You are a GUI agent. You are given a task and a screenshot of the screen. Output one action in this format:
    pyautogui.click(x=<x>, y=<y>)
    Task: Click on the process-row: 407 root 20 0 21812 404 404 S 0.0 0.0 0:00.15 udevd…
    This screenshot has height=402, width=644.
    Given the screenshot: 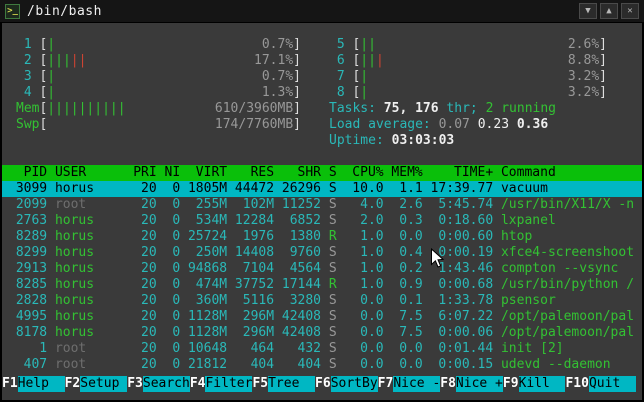 What is the action you would take?
    pyautogui.click(x=322, y=365)
    